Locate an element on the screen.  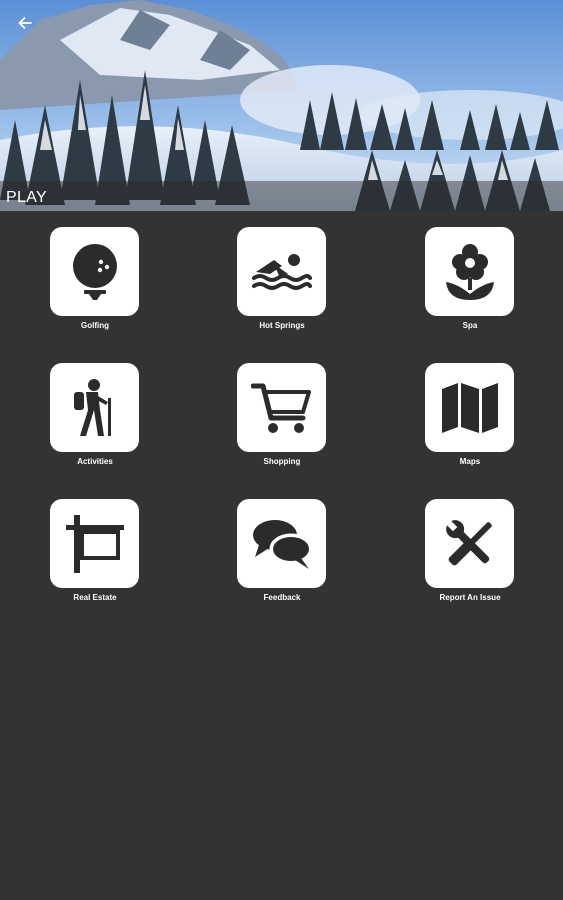
back-button is located at coordinates (25, 23).